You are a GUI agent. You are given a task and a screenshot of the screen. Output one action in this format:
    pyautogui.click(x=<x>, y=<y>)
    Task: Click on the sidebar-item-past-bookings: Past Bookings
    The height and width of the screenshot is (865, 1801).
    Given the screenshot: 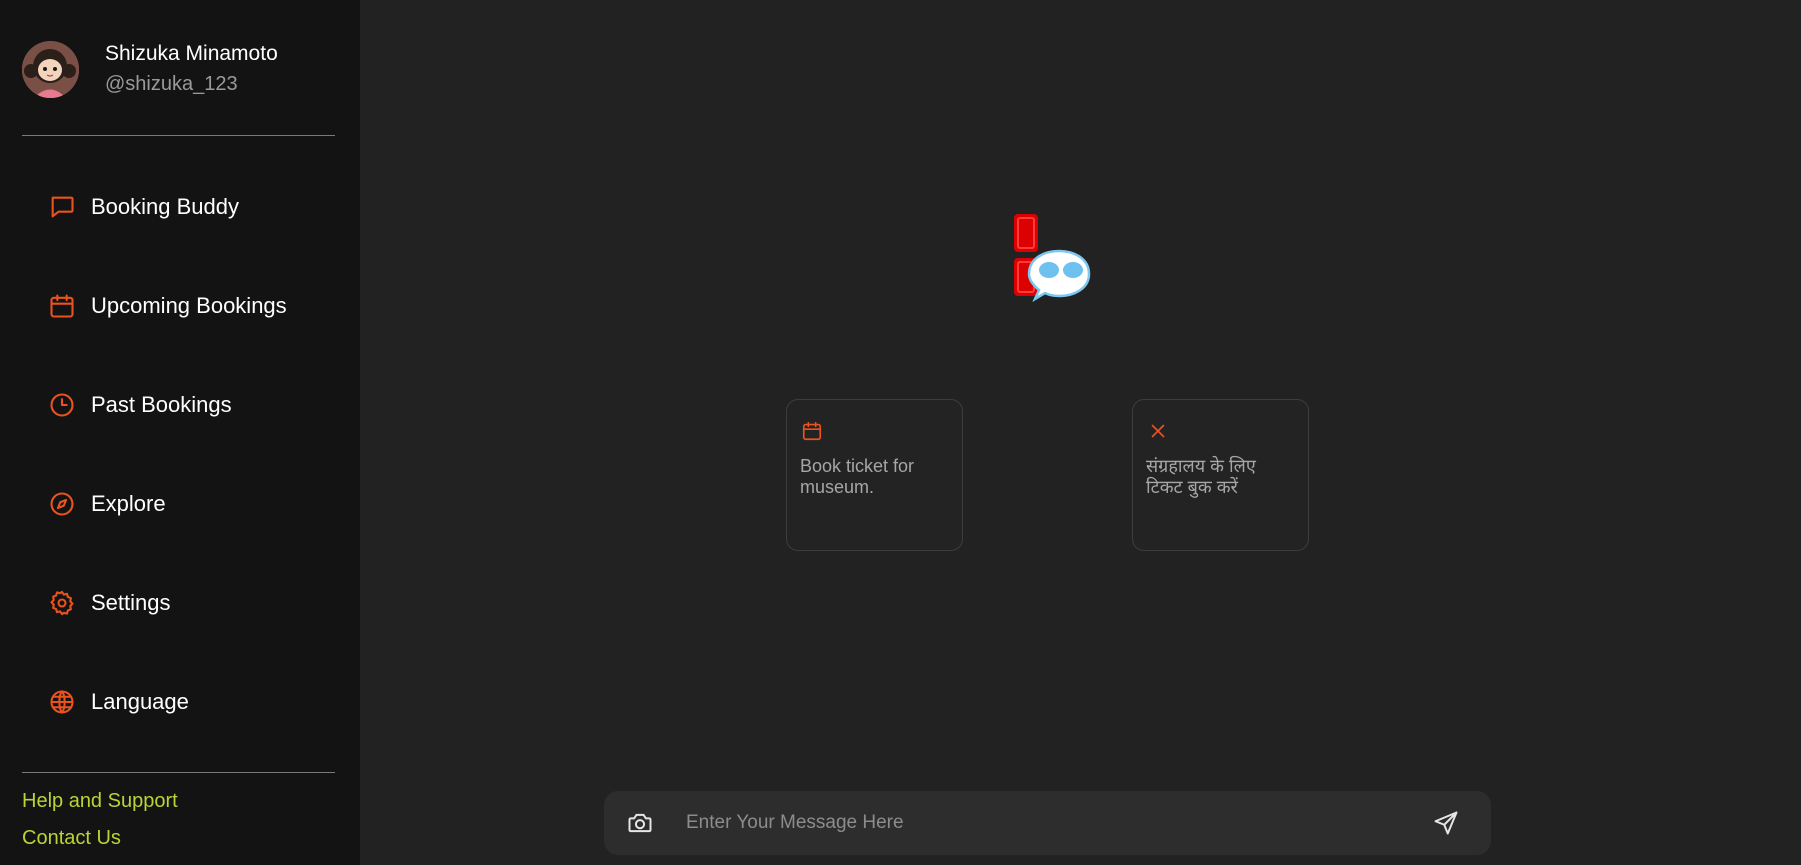 What is the action you would take?
    pyautogui.click(x=167, y=405)
    